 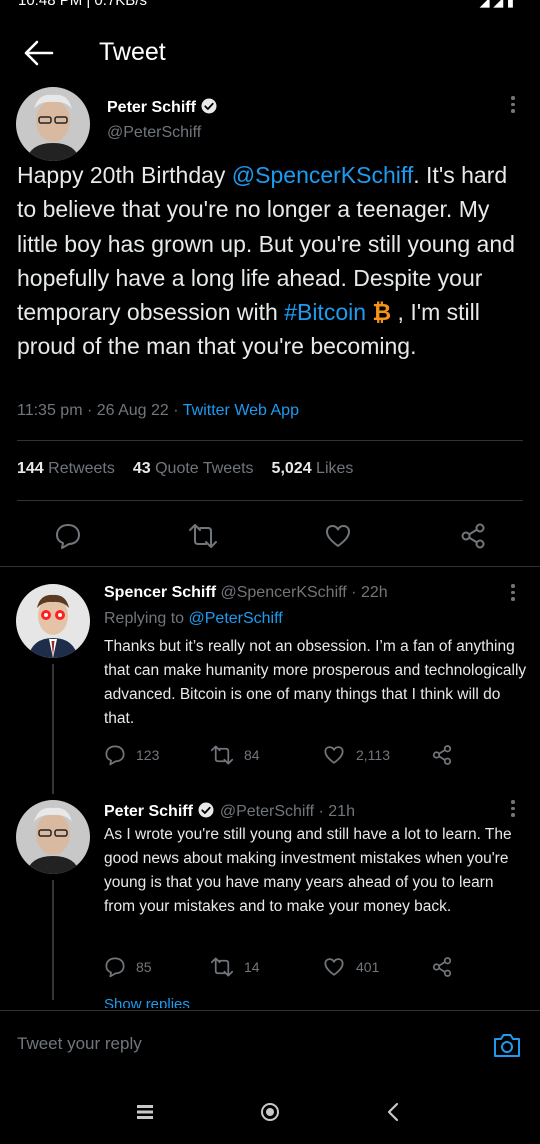 I want to click on camera-icon, so click(x=507, y=1045).